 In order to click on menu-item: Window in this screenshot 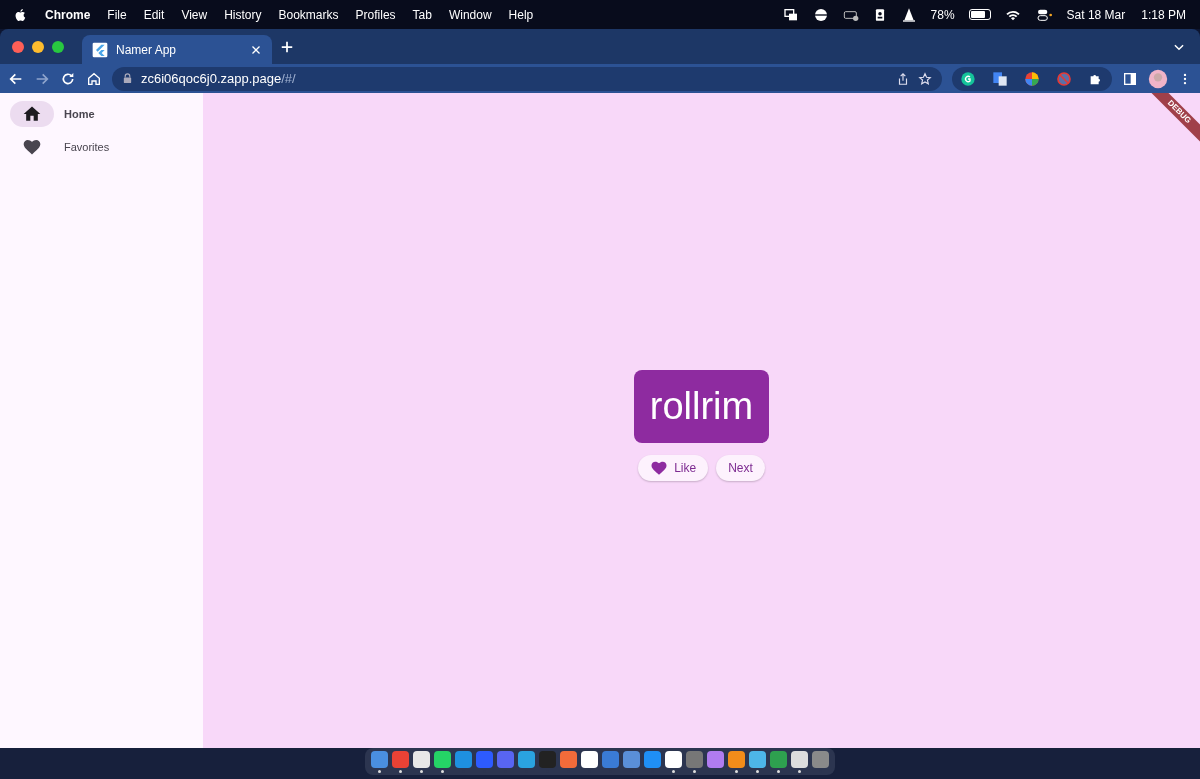, I will do `click(470, 14)`.